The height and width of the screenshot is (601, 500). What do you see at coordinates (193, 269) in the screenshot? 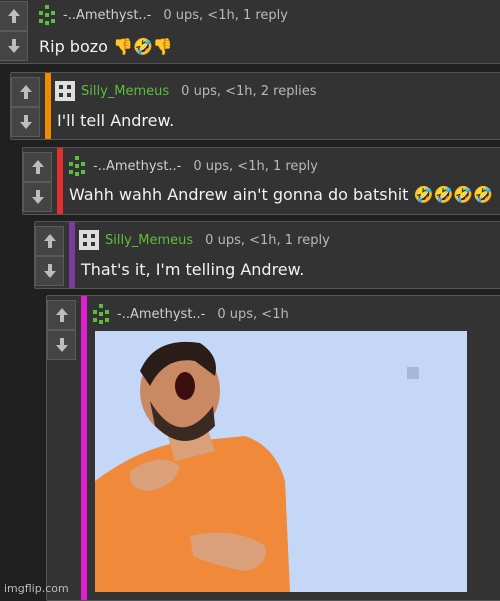
I see `comment-text: That's it, I'm telling Andrew.` at bounding box center [193, 269].